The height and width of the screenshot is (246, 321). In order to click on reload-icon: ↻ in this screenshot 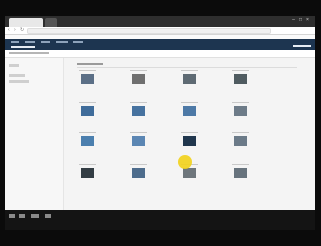, I will do `click(22, 30)`.